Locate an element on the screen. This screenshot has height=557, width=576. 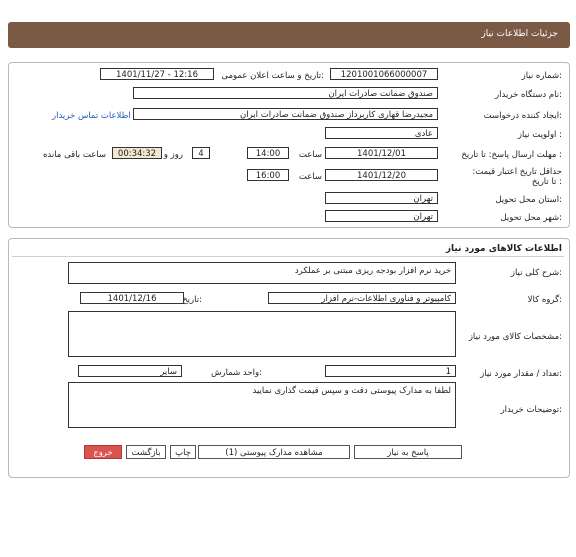
requester-label: ایجاد کننده درخواست: is located at coordinates (522, 116).